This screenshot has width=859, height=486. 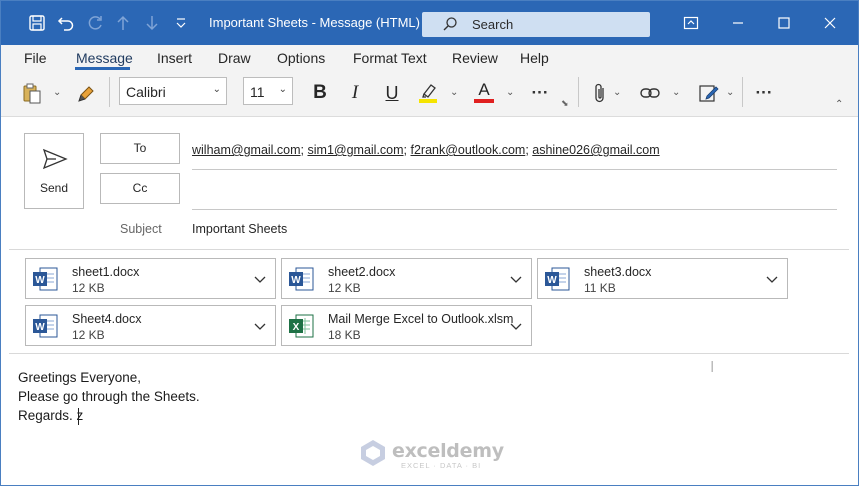 I want to click on signature-dropdown-icon: ⌄, so click(x=730, y=92).